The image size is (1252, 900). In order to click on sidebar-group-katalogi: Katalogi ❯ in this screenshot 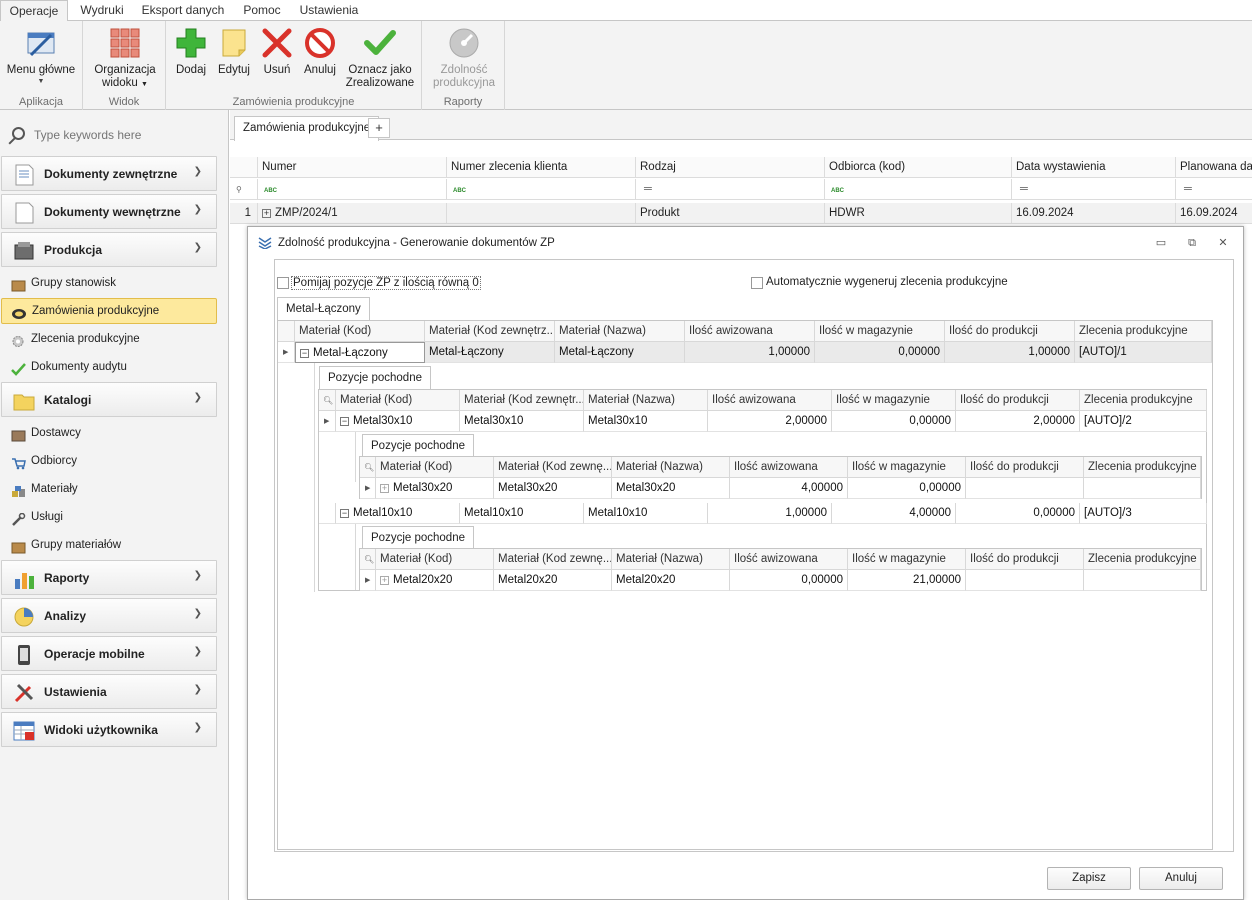, I will do `click(109, 399)`.